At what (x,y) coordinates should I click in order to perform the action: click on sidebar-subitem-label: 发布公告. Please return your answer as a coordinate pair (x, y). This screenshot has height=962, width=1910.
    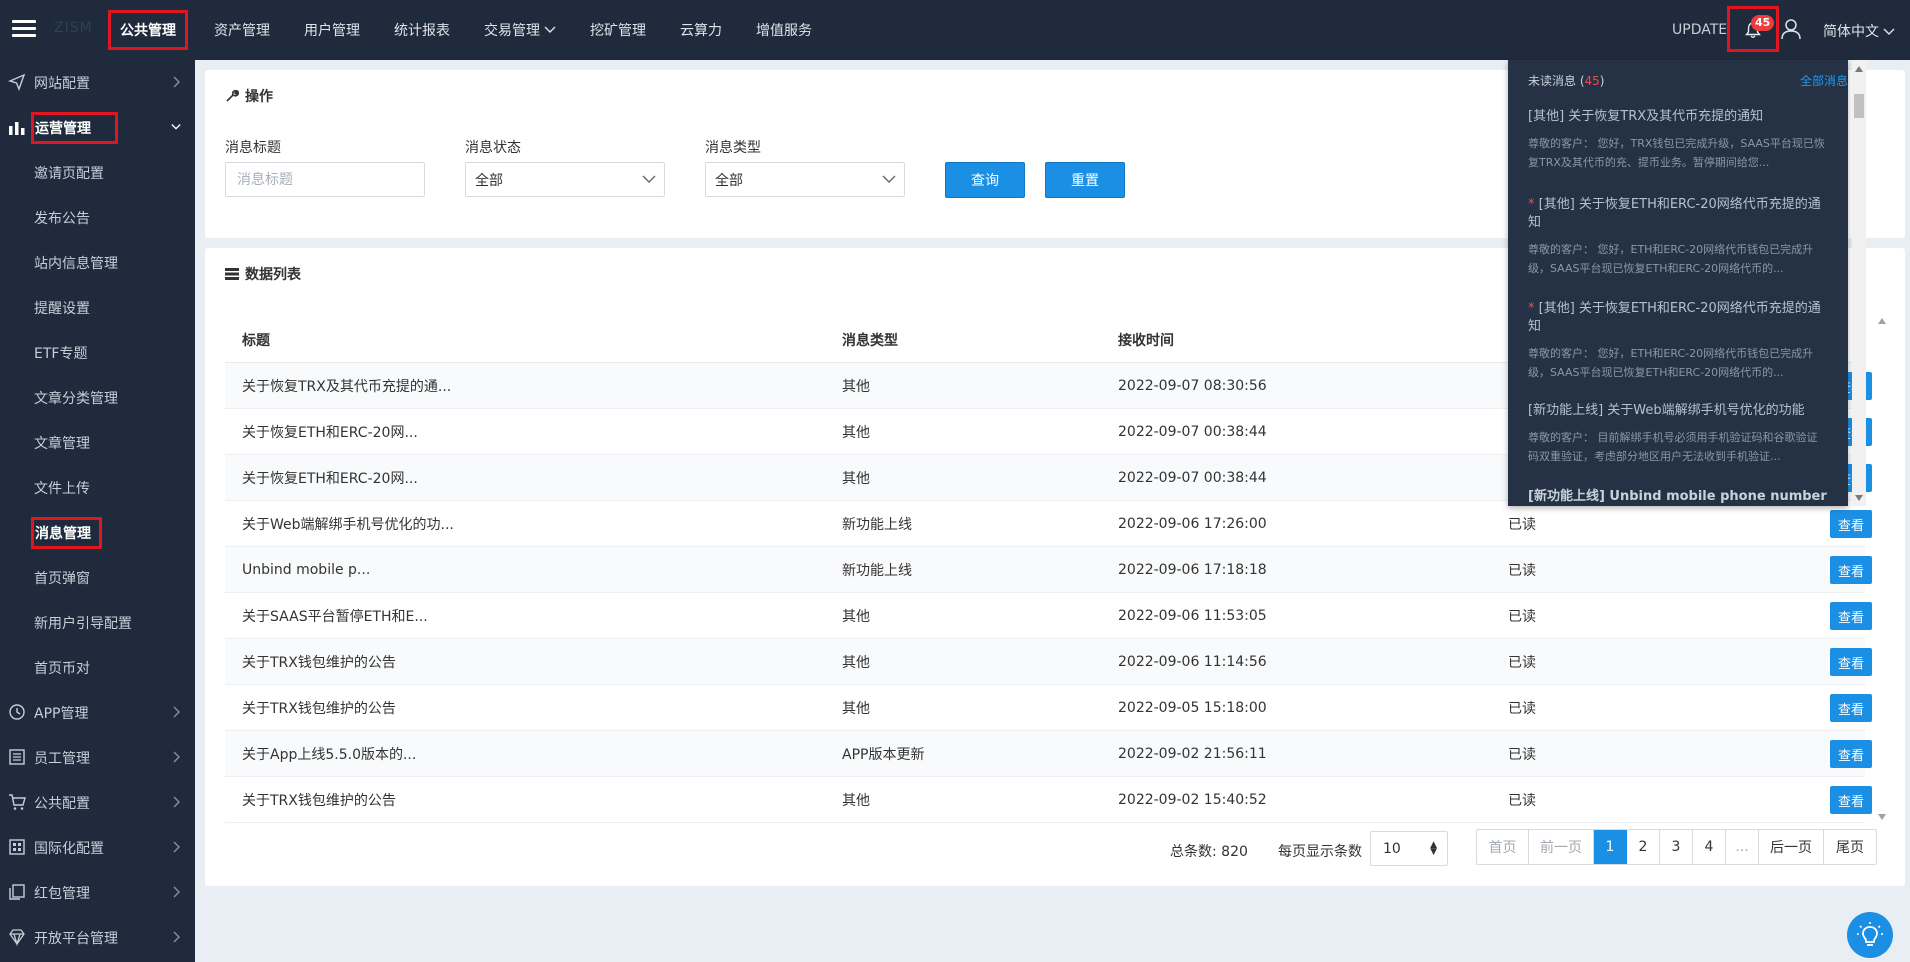
    Looking at the image, I should click on (62, 218).